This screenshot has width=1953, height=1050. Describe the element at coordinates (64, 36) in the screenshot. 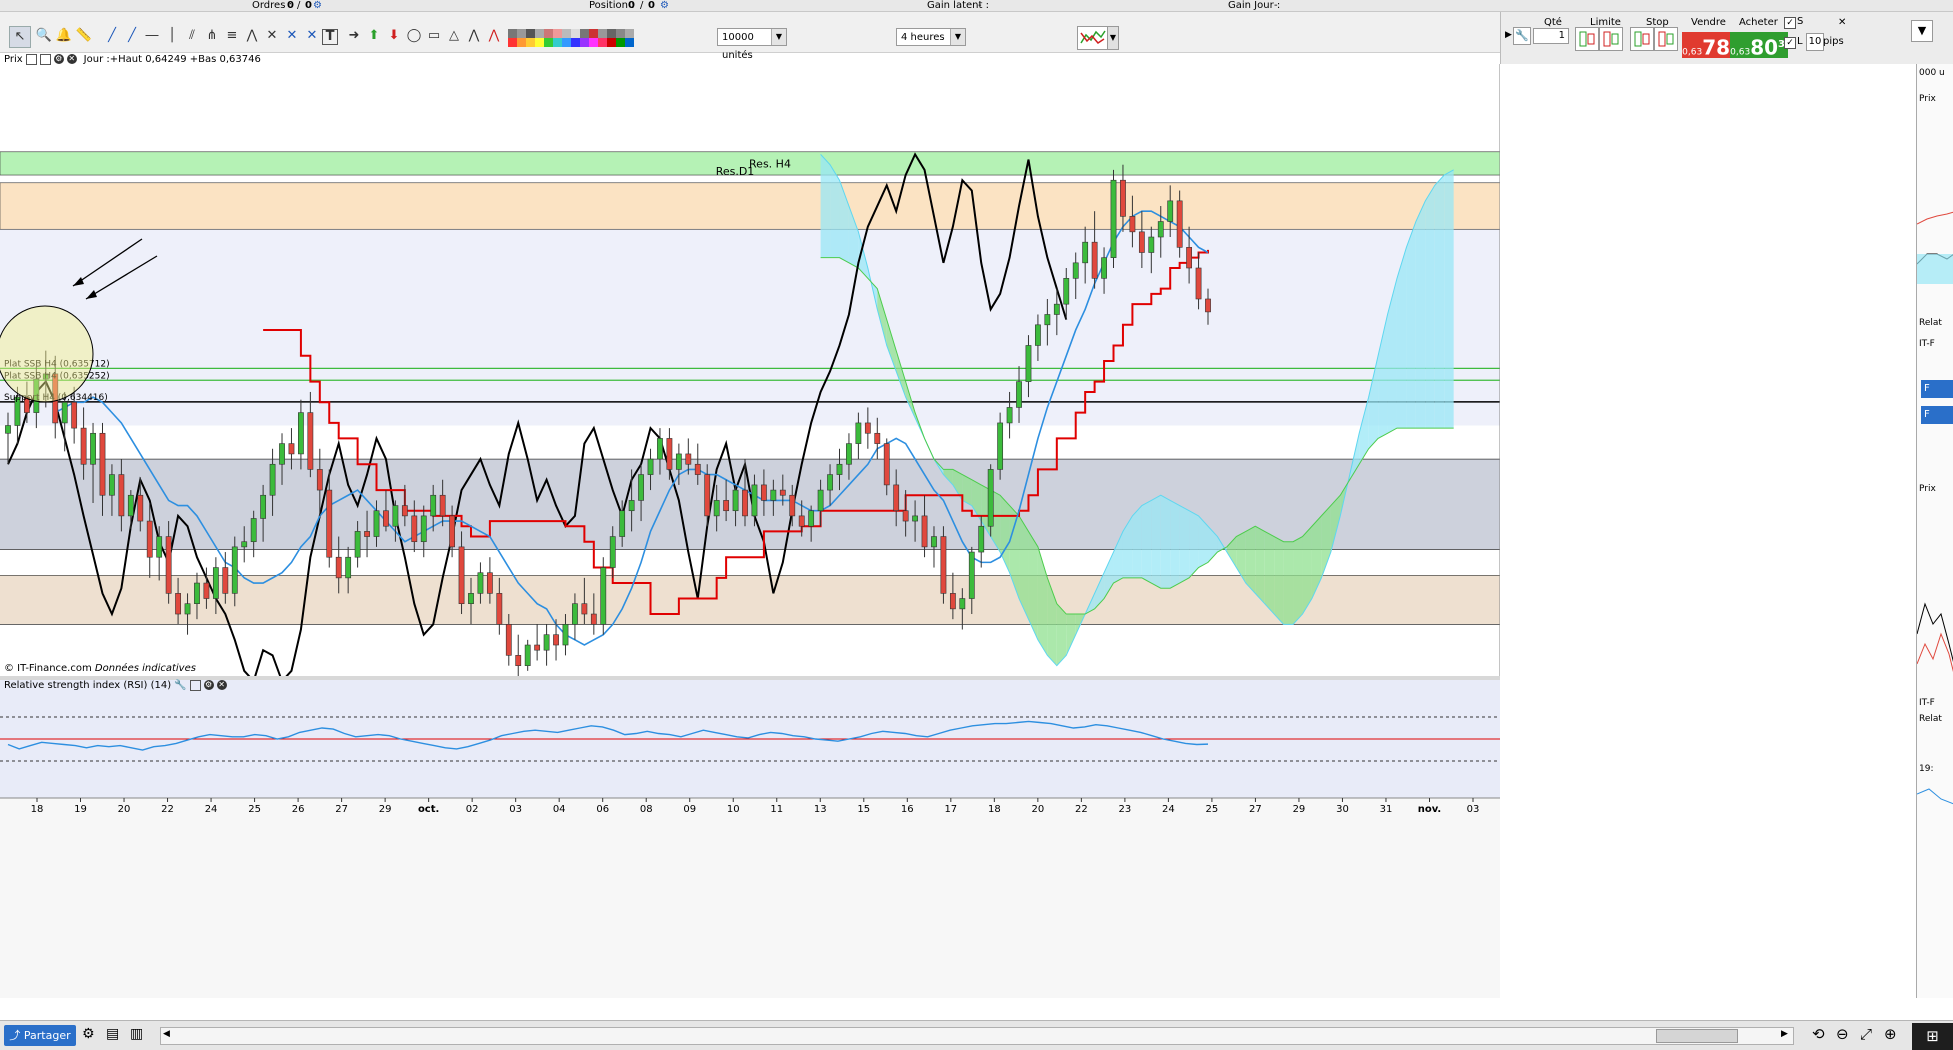

I see `bell-icon: 🔔` at that location.